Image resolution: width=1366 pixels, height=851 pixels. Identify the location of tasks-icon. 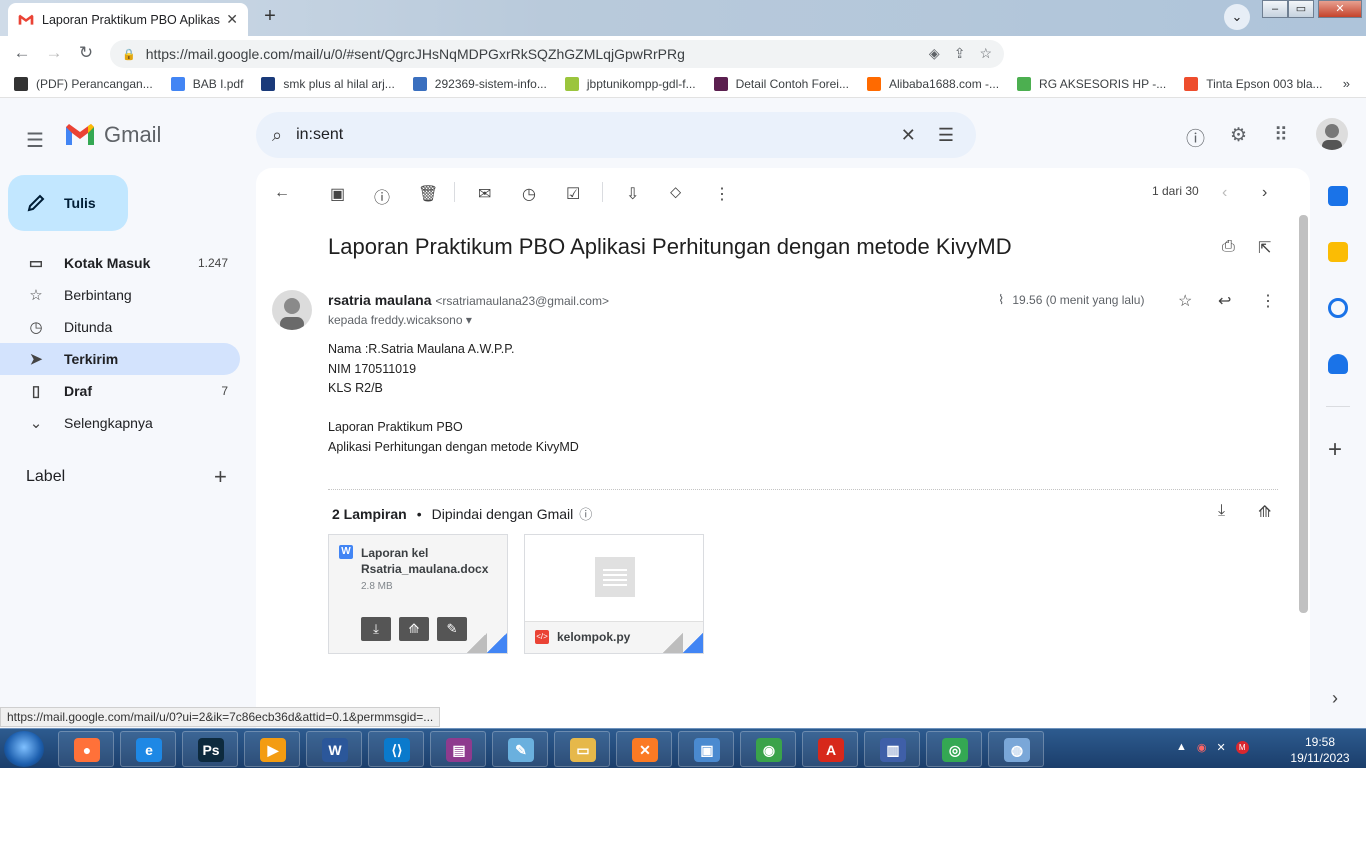
(1338, 308).